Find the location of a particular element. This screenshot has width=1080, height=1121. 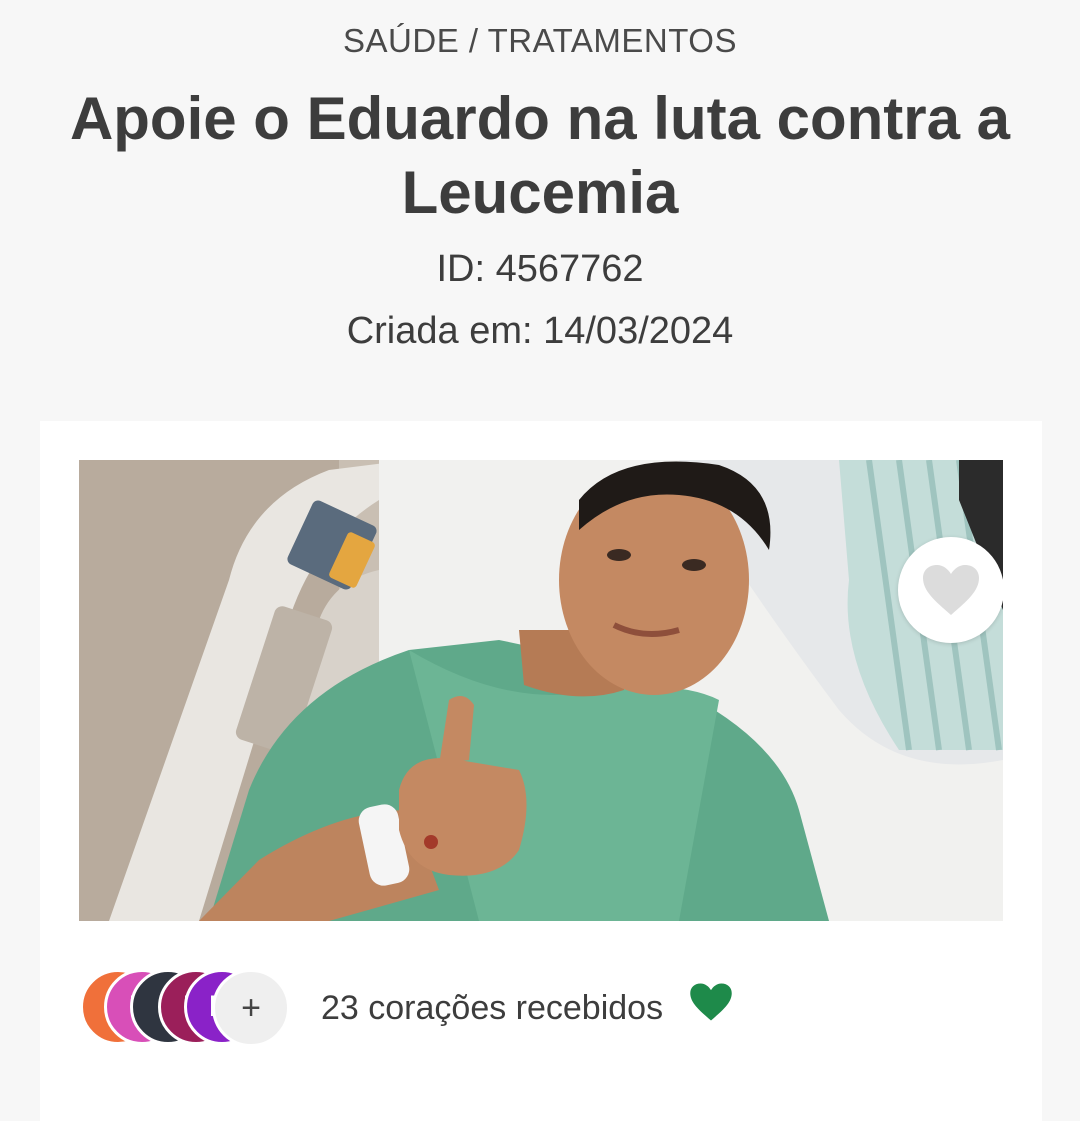

heart-outline-icon is located at coordinates (951, 590).